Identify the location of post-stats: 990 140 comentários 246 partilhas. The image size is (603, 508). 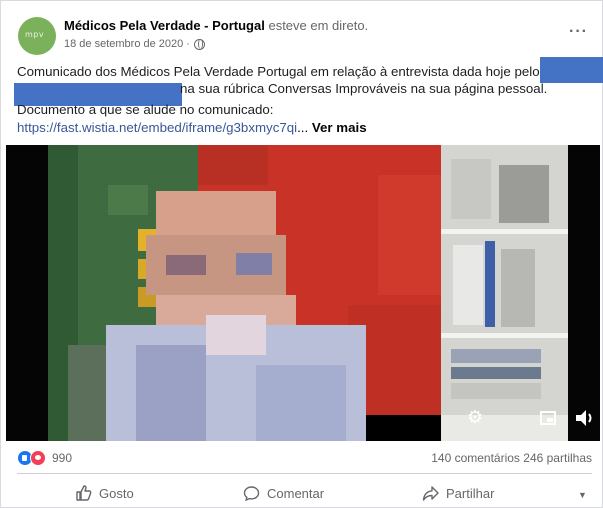
(304, 460).